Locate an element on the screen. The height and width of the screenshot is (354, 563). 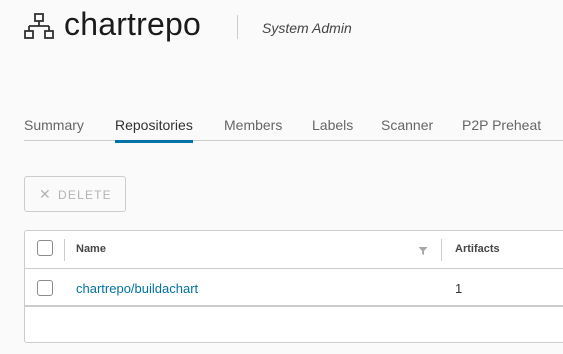
header-divider is located at coordinates (237, 27).